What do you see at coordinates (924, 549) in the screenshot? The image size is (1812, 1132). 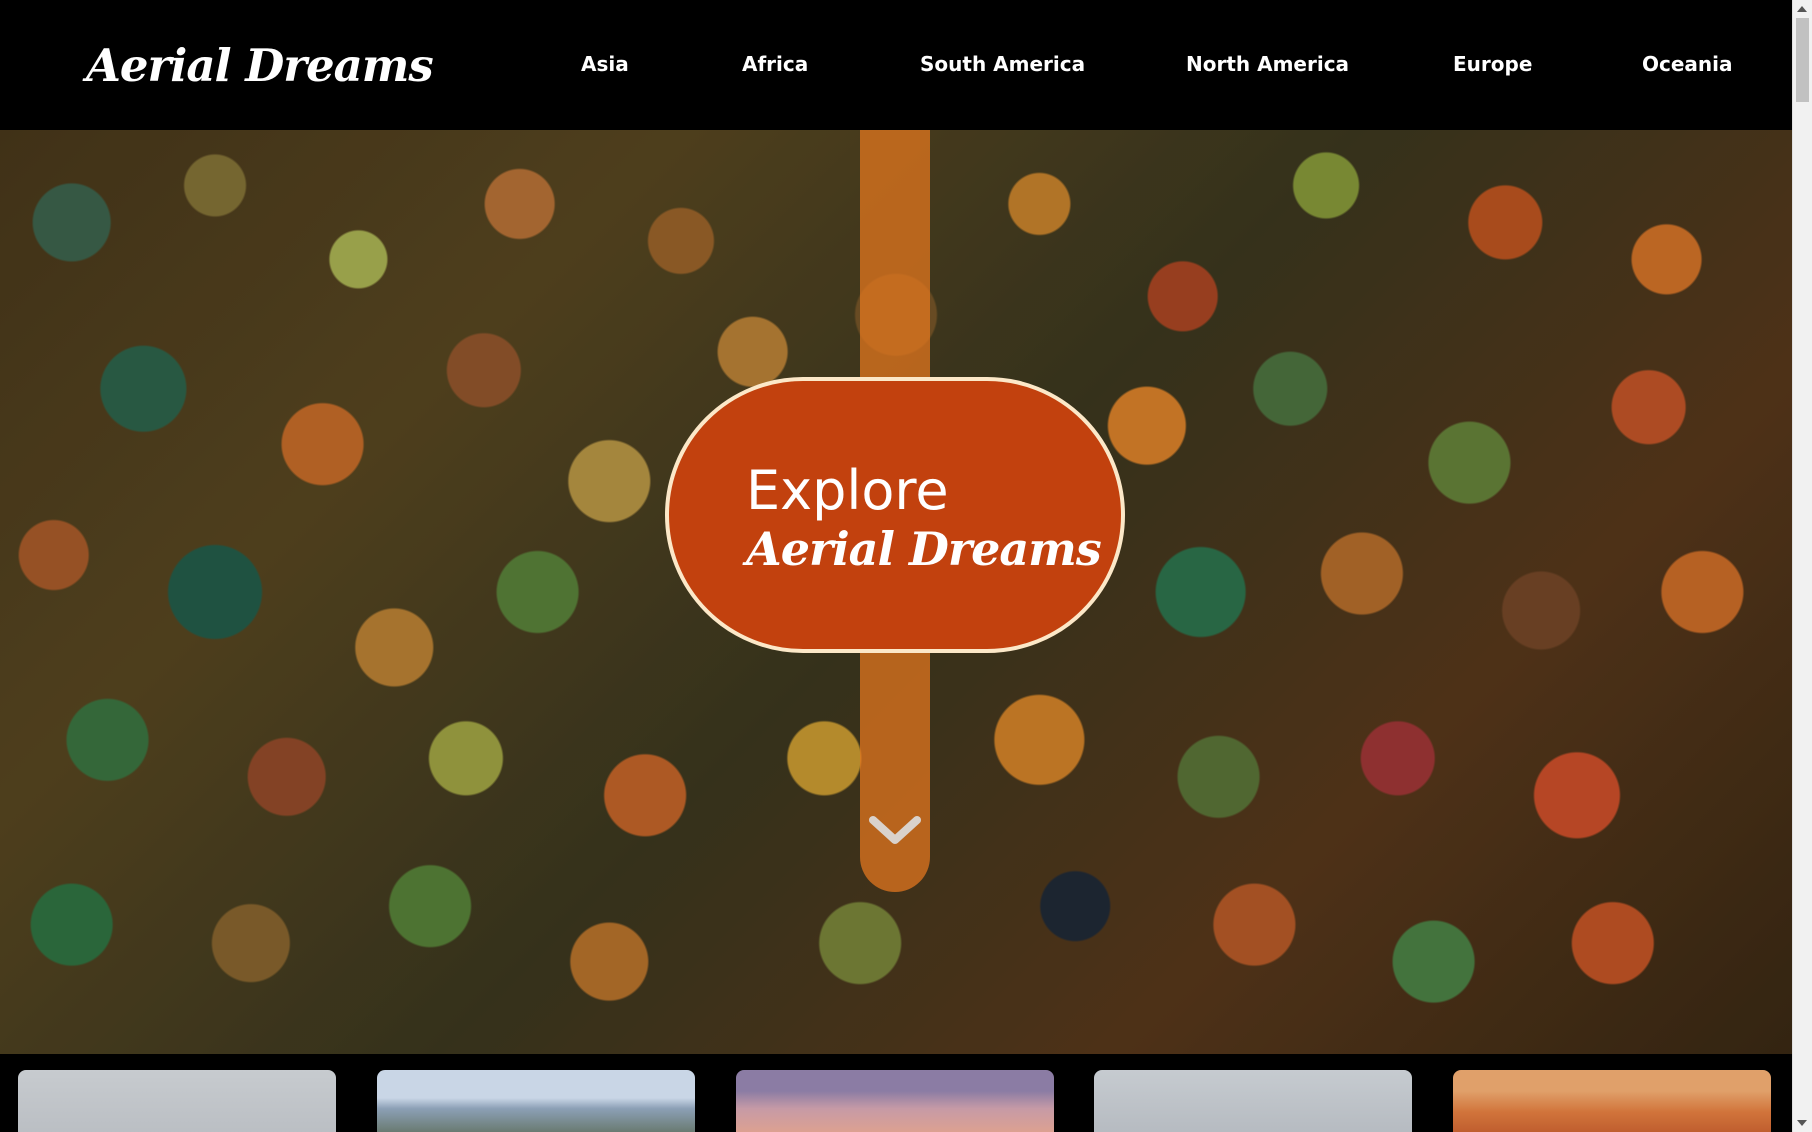 I see `cta-text-brand: Aerial Dreams` at bounding box center [924, 549].